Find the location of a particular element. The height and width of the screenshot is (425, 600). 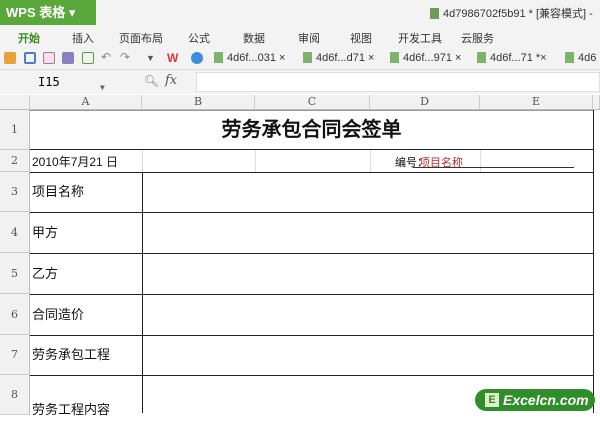

row-header-7: 7 is located at coordinates (15, 355).